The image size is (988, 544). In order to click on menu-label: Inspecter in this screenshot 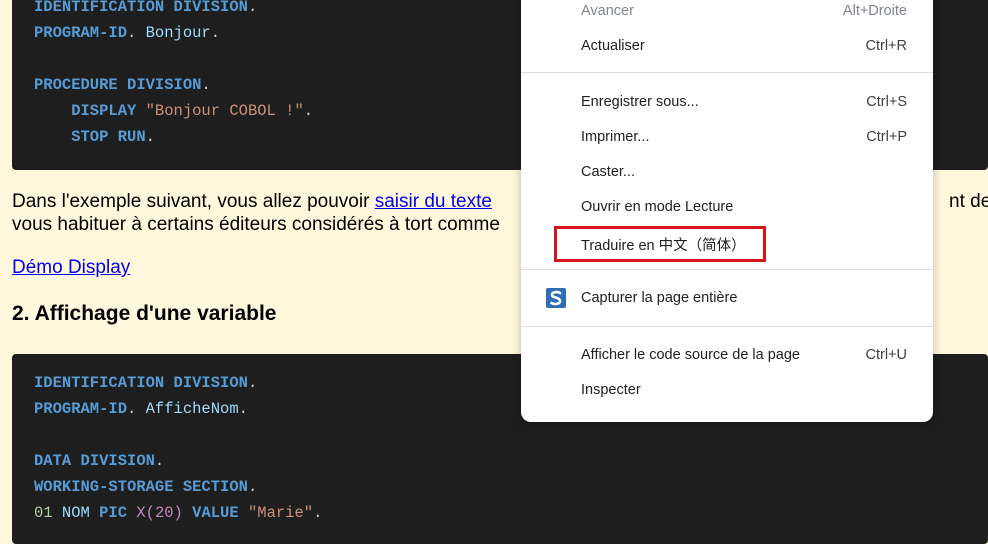, I will do `click(611, 390)`.